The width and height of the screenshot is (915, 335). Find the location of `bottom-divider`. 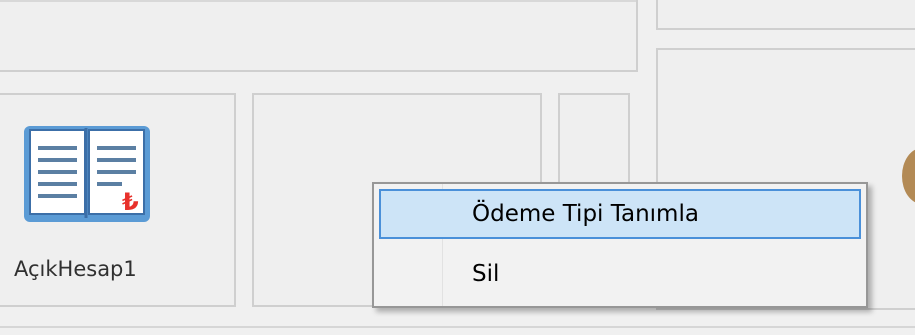

bottom-divider is located at coordinates (457, 327).